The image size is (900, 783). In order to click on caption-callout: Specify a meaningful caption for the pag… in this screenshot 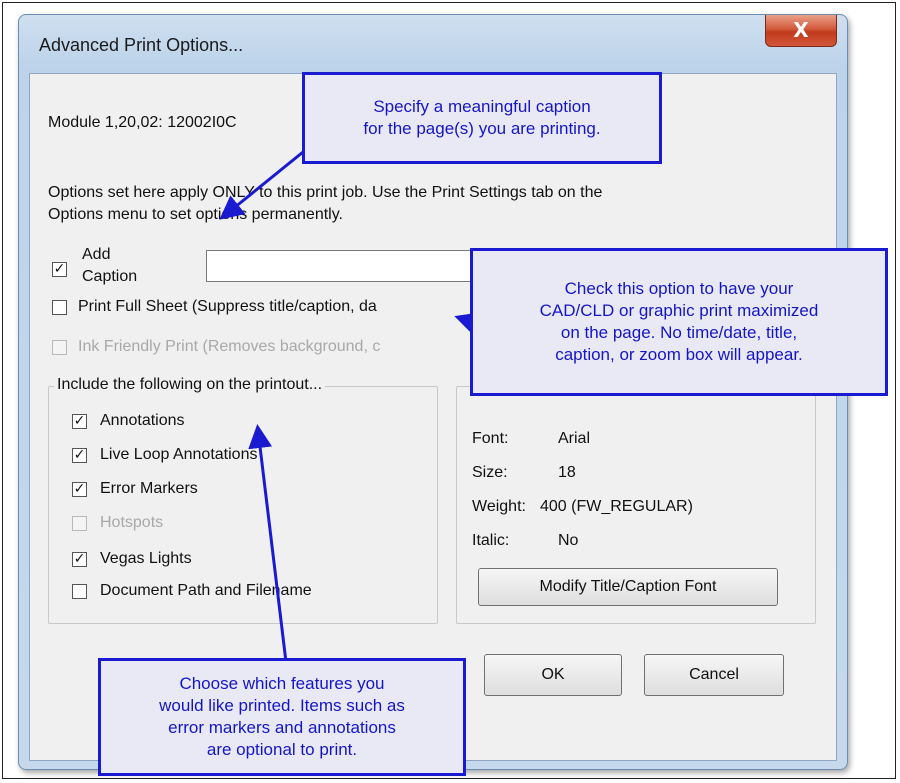, I will do `click(482, 118)`.